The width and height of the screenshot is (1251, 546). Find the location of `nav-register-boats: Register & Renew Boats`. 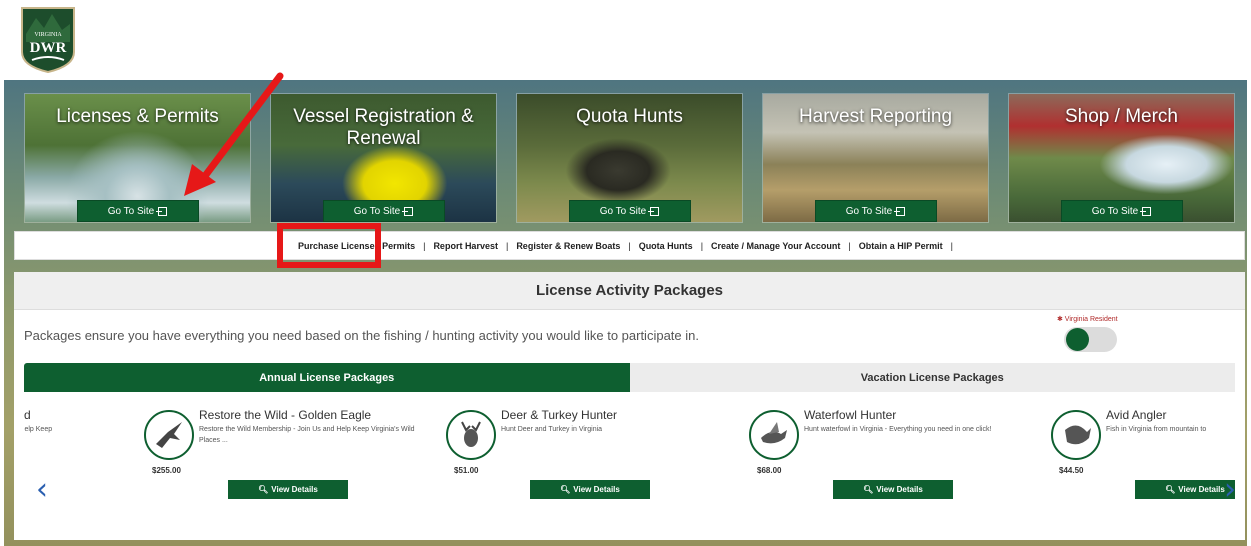

nav-register-boats: Register & Renew Boats is located at coordinates (568, 246).